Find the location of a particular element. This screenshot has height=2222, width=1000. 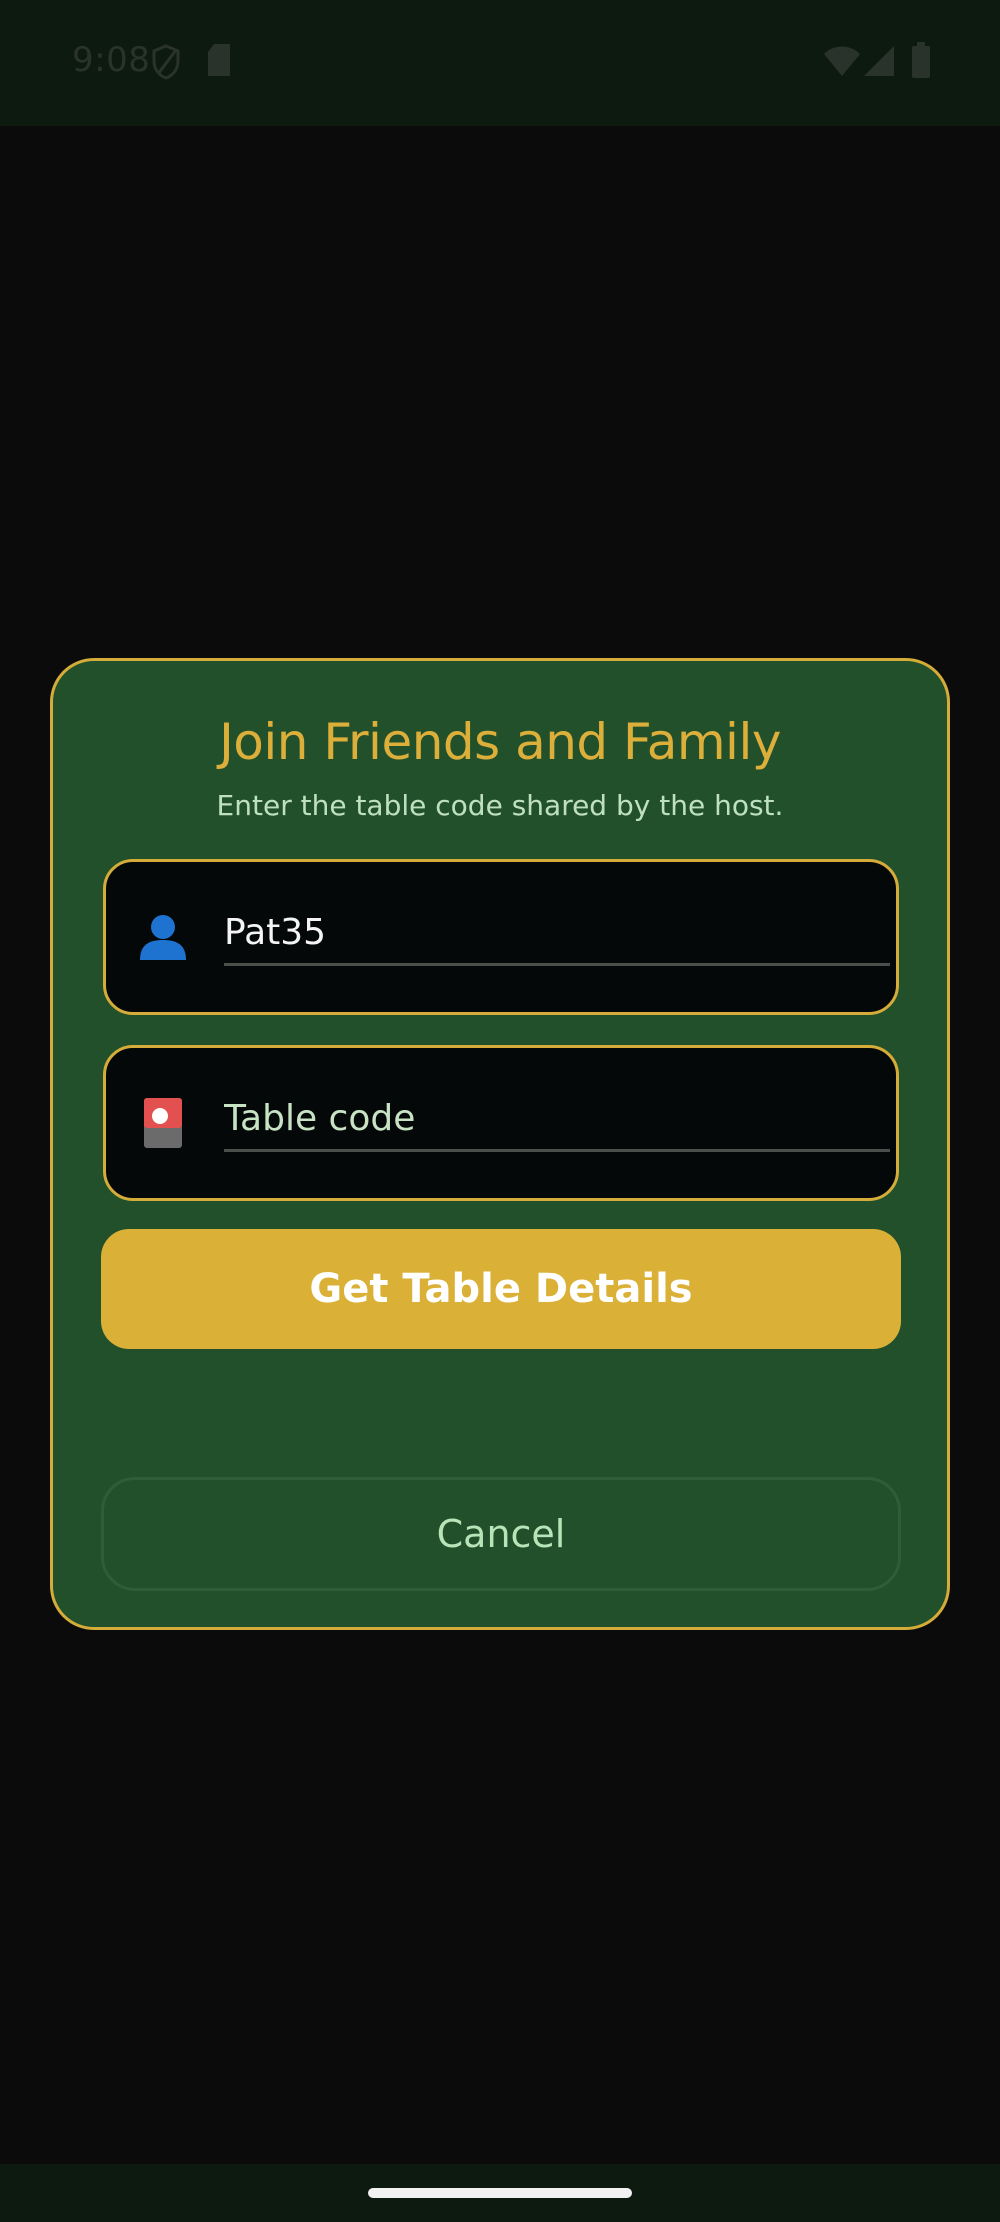

sd-card-icon is located at coordinates (219, 60).